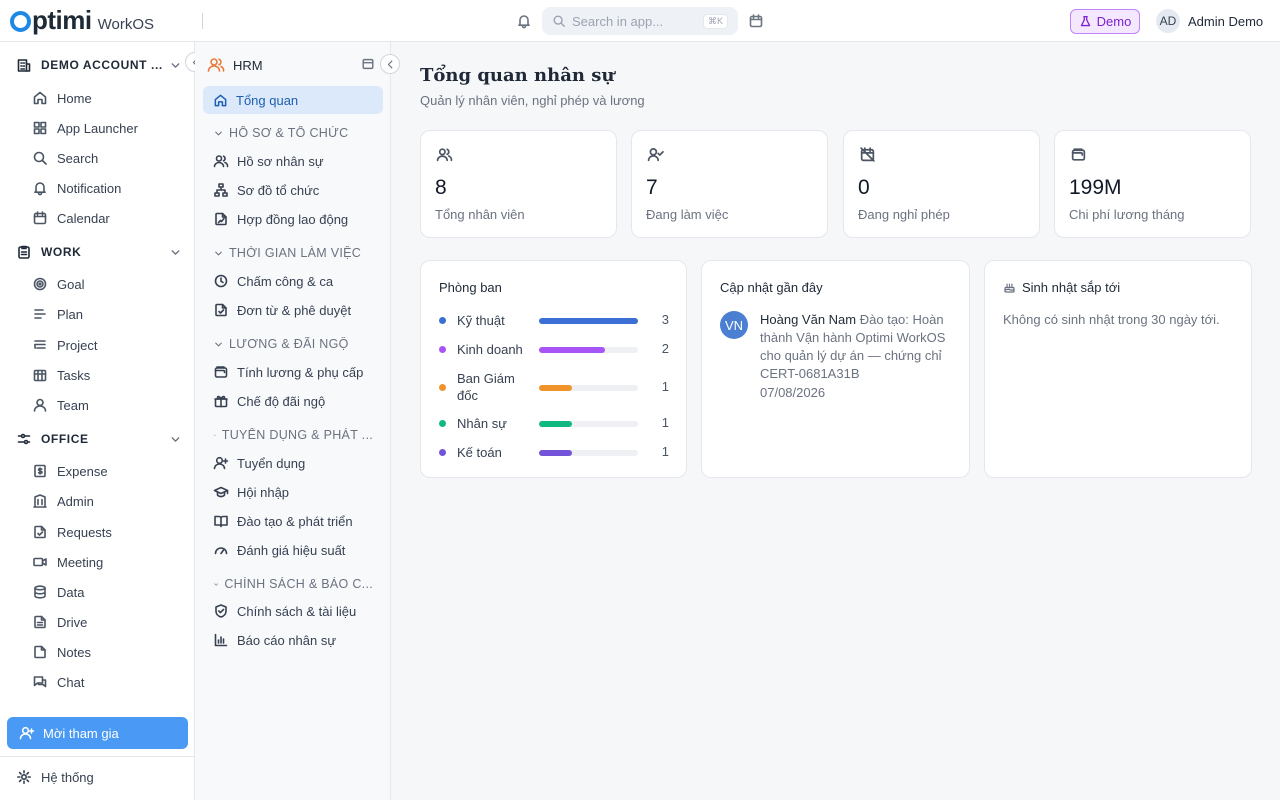 The width and height of the screenshot is (1280, 800). I want to click on users-icon, so click(216, 65).